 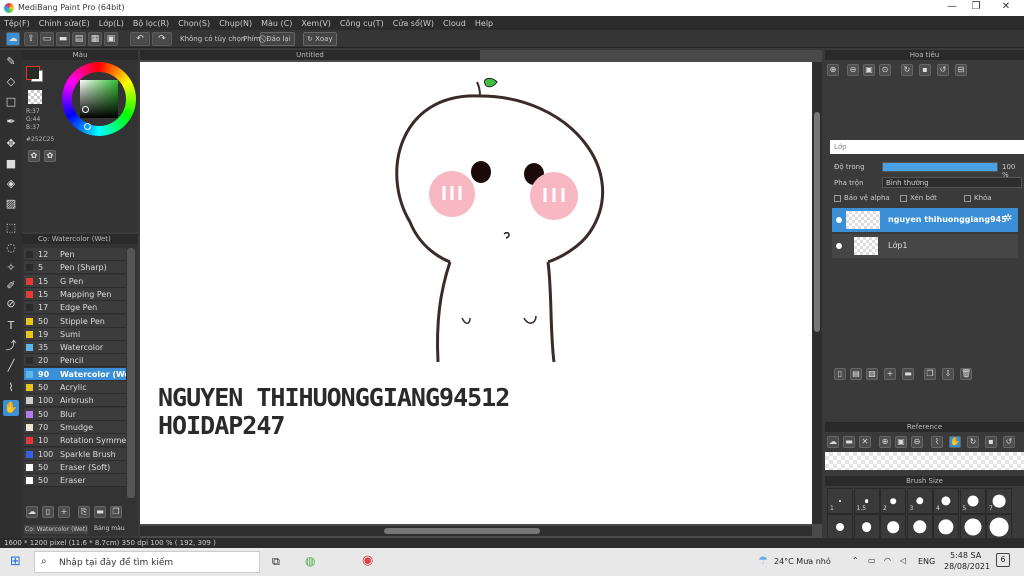 What do you see at coordinates (75, 254) in the screenshot?
I see `brush-item: 12 Pen` at bounding box center [75, 254].